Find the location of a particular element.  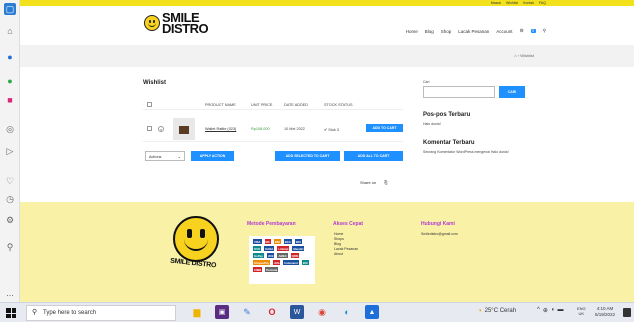

word-icon: W is located at coordinates (297, 312).